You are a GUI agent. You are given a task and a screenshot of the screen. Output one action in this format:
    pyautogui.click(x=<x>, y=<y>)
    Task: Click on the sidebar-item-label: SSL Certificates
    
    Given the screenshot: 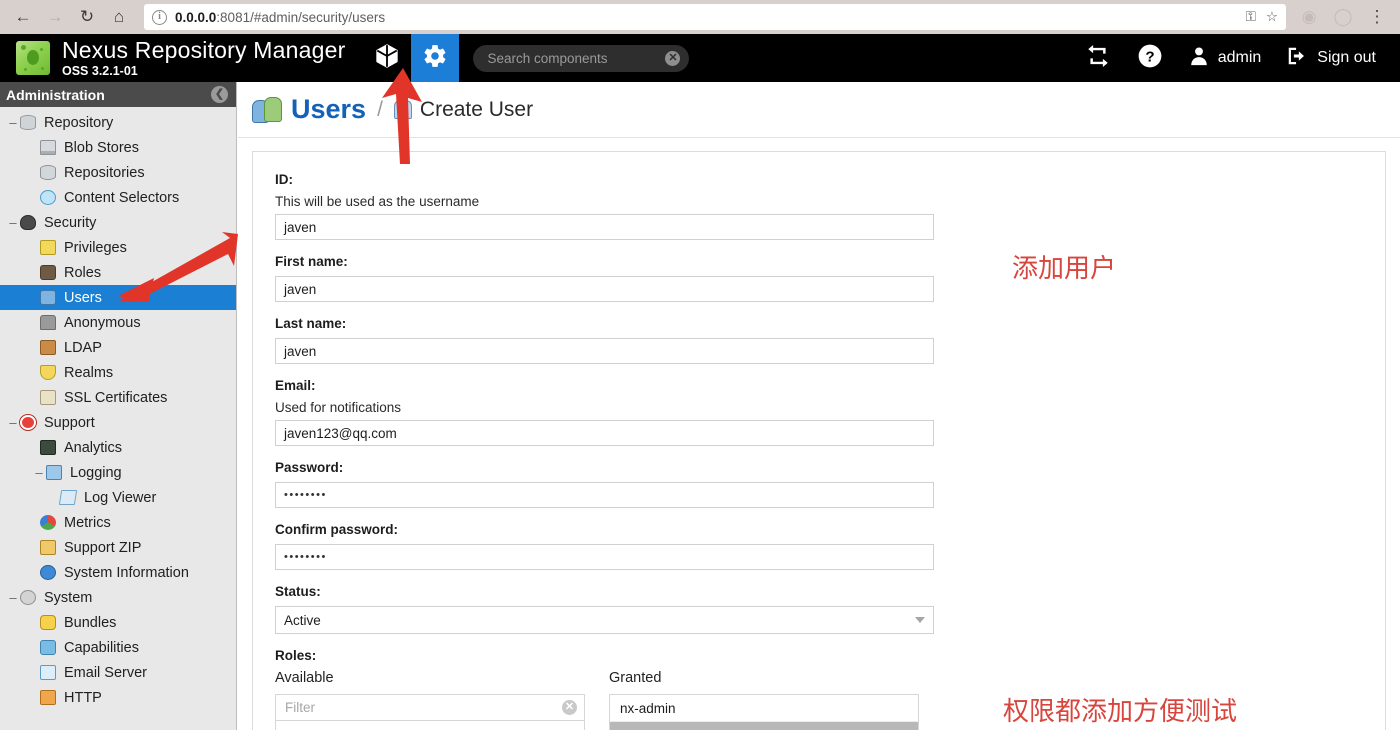 What is the action you would take?
    pyautogui.click(x=116, y=397)
    